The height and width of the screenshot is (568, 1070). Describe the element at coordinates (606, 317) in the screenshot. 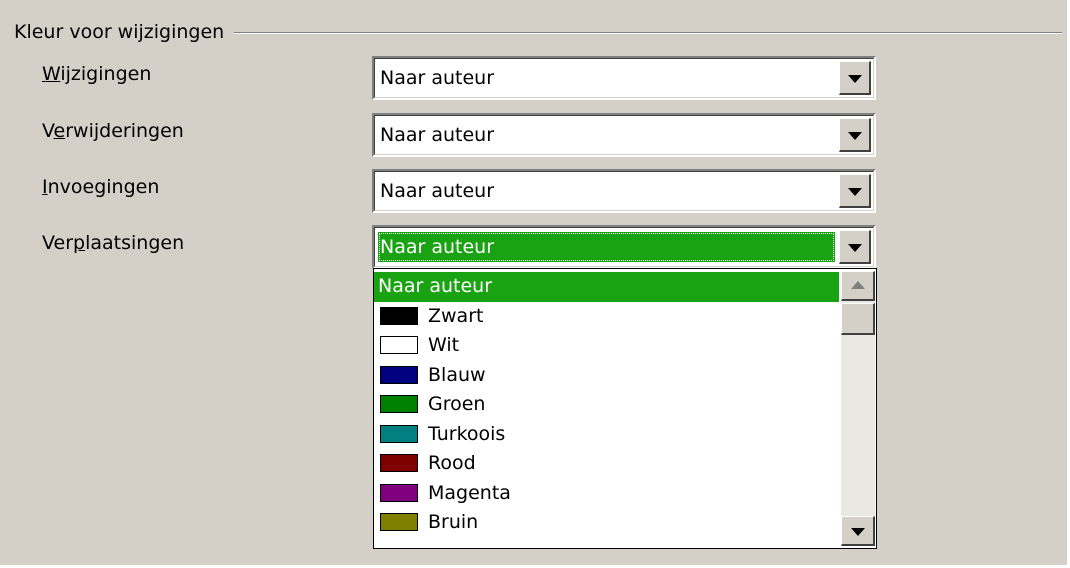

I see `list-item: Zwart` at that location.